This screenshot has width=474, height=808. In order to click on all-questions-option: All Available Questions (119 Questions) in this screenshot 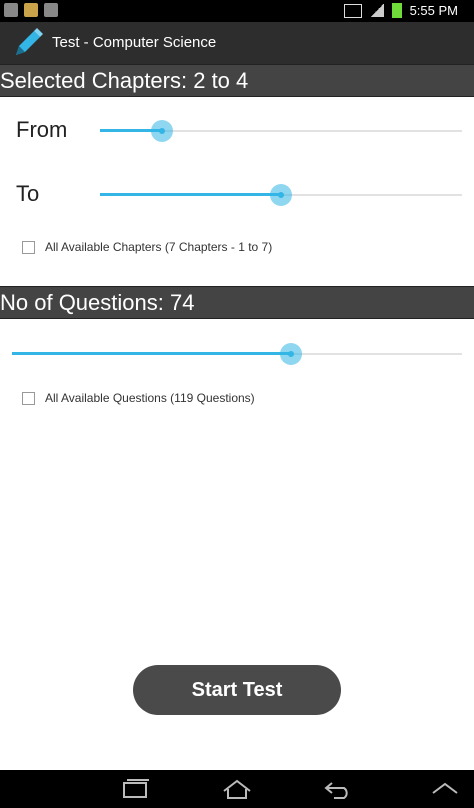, I will do `click(138, 398)`.